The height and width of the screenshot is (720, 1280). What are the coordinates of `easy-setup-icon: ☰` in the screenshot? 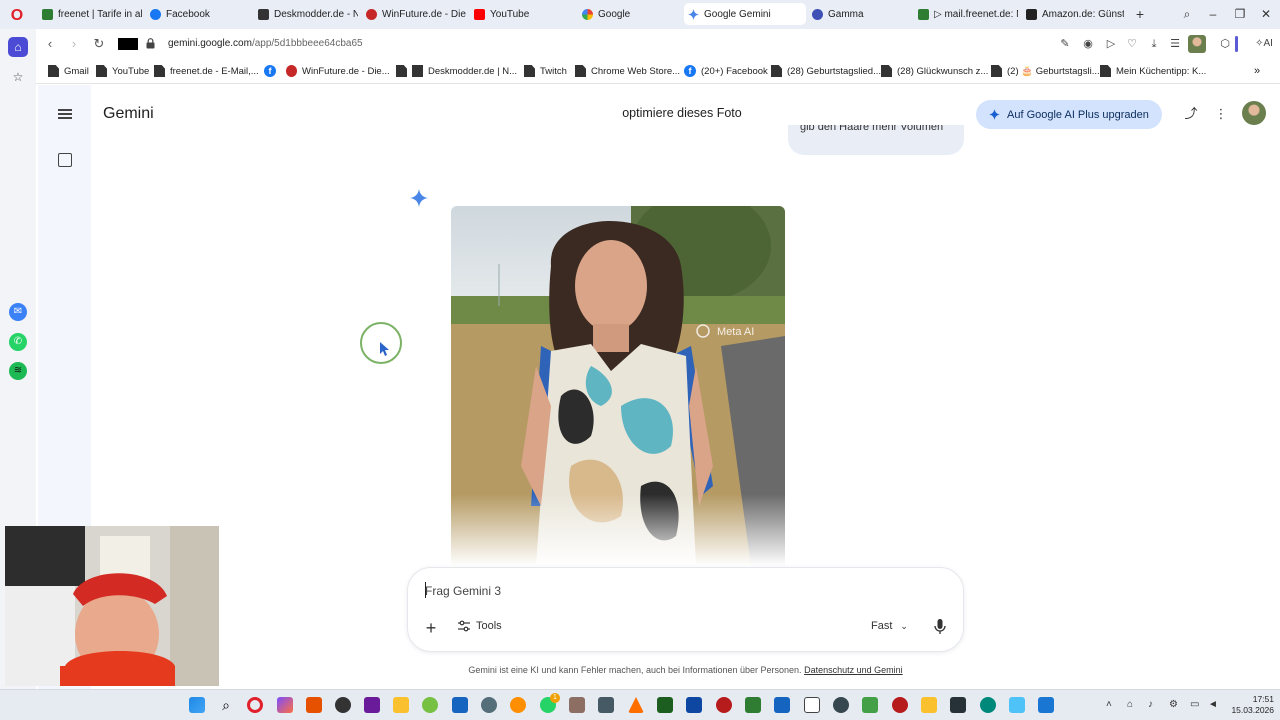 It's located at (1175, 44).